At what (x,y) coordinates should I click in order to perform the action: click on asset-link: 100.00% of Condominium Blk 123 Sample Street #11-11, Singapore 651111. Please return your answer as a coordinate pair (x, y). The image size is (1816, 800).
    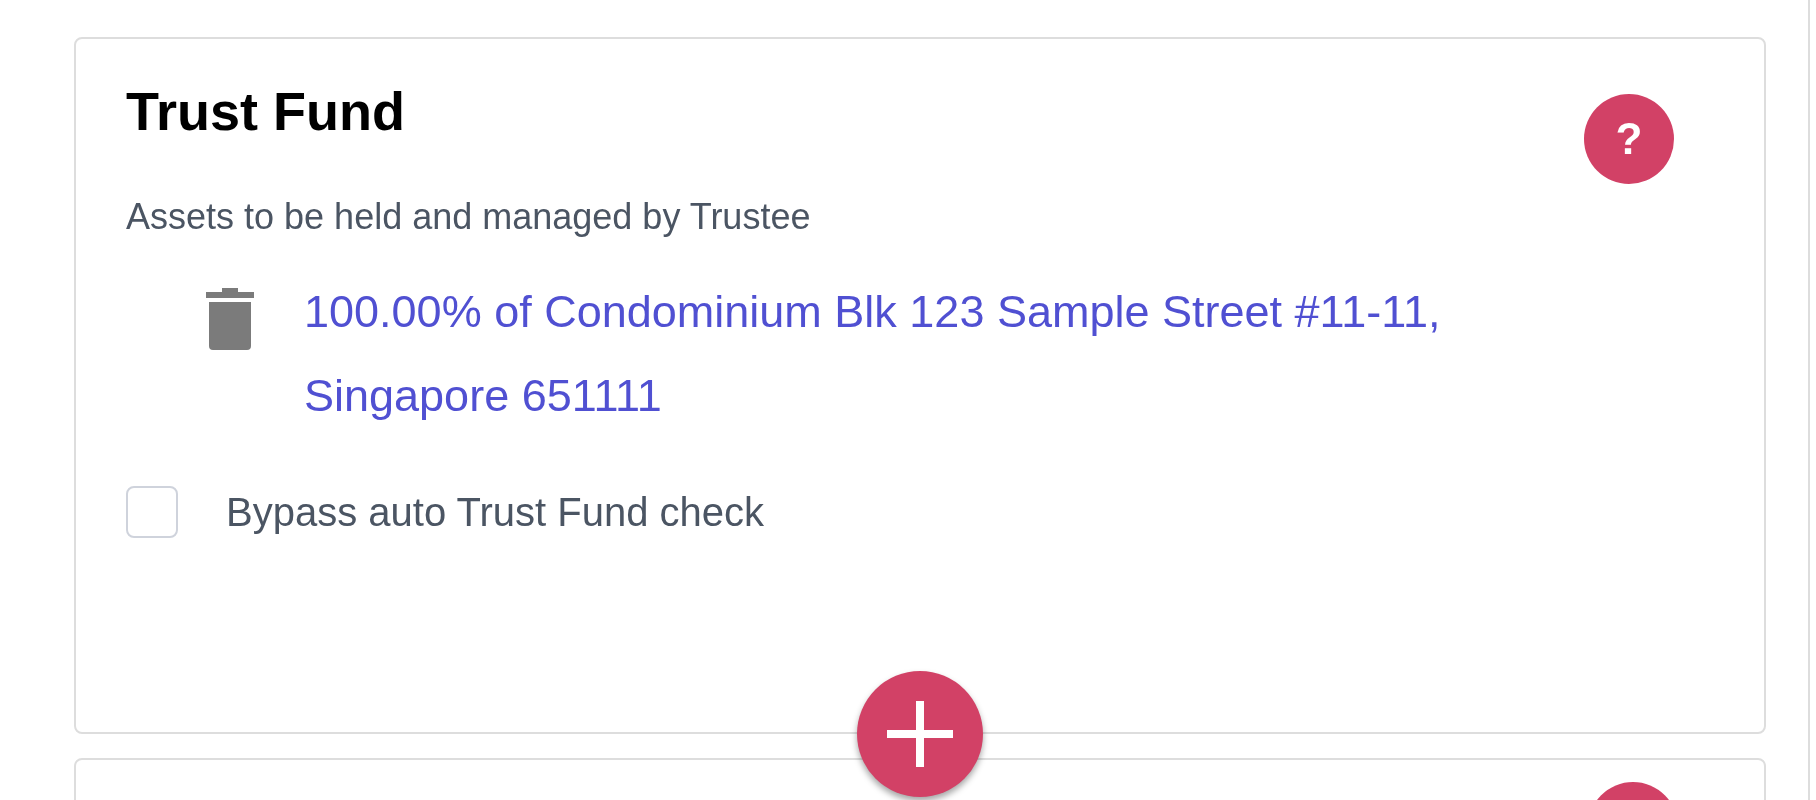
    Looking at the image, I should click on (949, 354).